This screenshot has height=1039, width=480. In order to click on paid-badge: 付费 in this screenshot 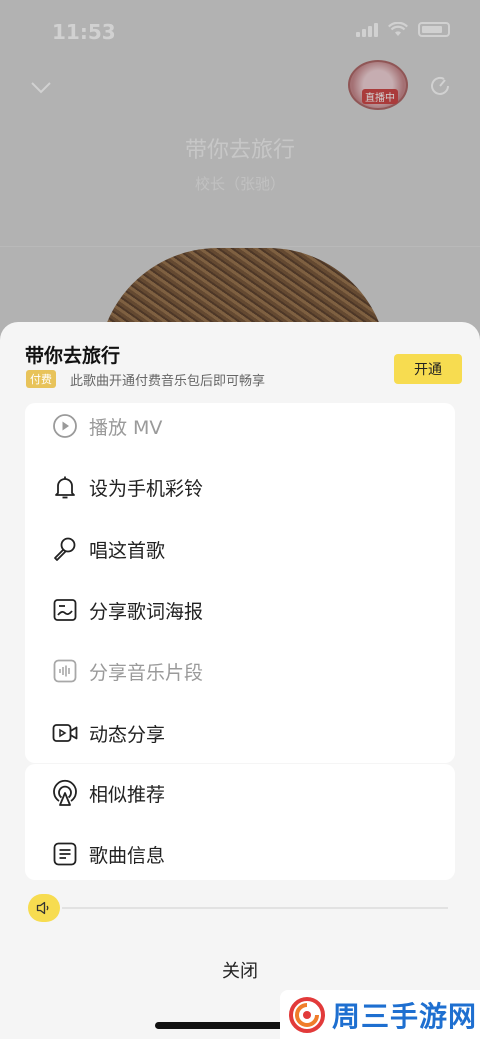, I will do `click(41, 379)`.